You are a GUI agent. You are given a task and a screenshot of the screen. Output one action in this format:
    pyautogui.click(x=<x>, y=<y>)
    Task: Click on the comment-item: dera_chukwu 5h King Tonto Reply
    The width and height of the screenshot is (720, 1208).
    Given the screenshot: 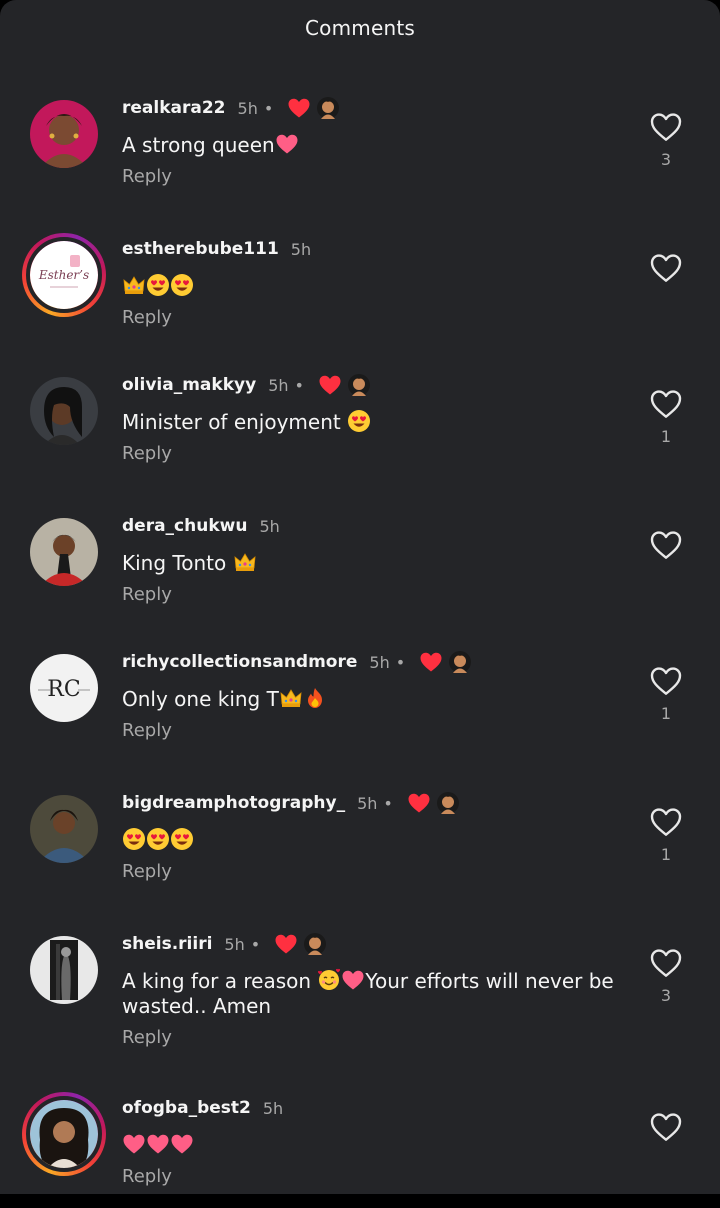 What is the action you would take?
    pyautogui.click(x=360, y=568)
    